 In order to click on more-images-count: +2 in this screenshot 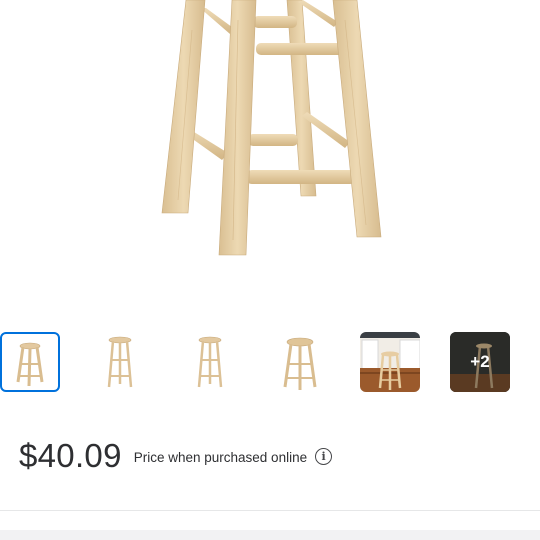, I will do `click(480, 361)`.